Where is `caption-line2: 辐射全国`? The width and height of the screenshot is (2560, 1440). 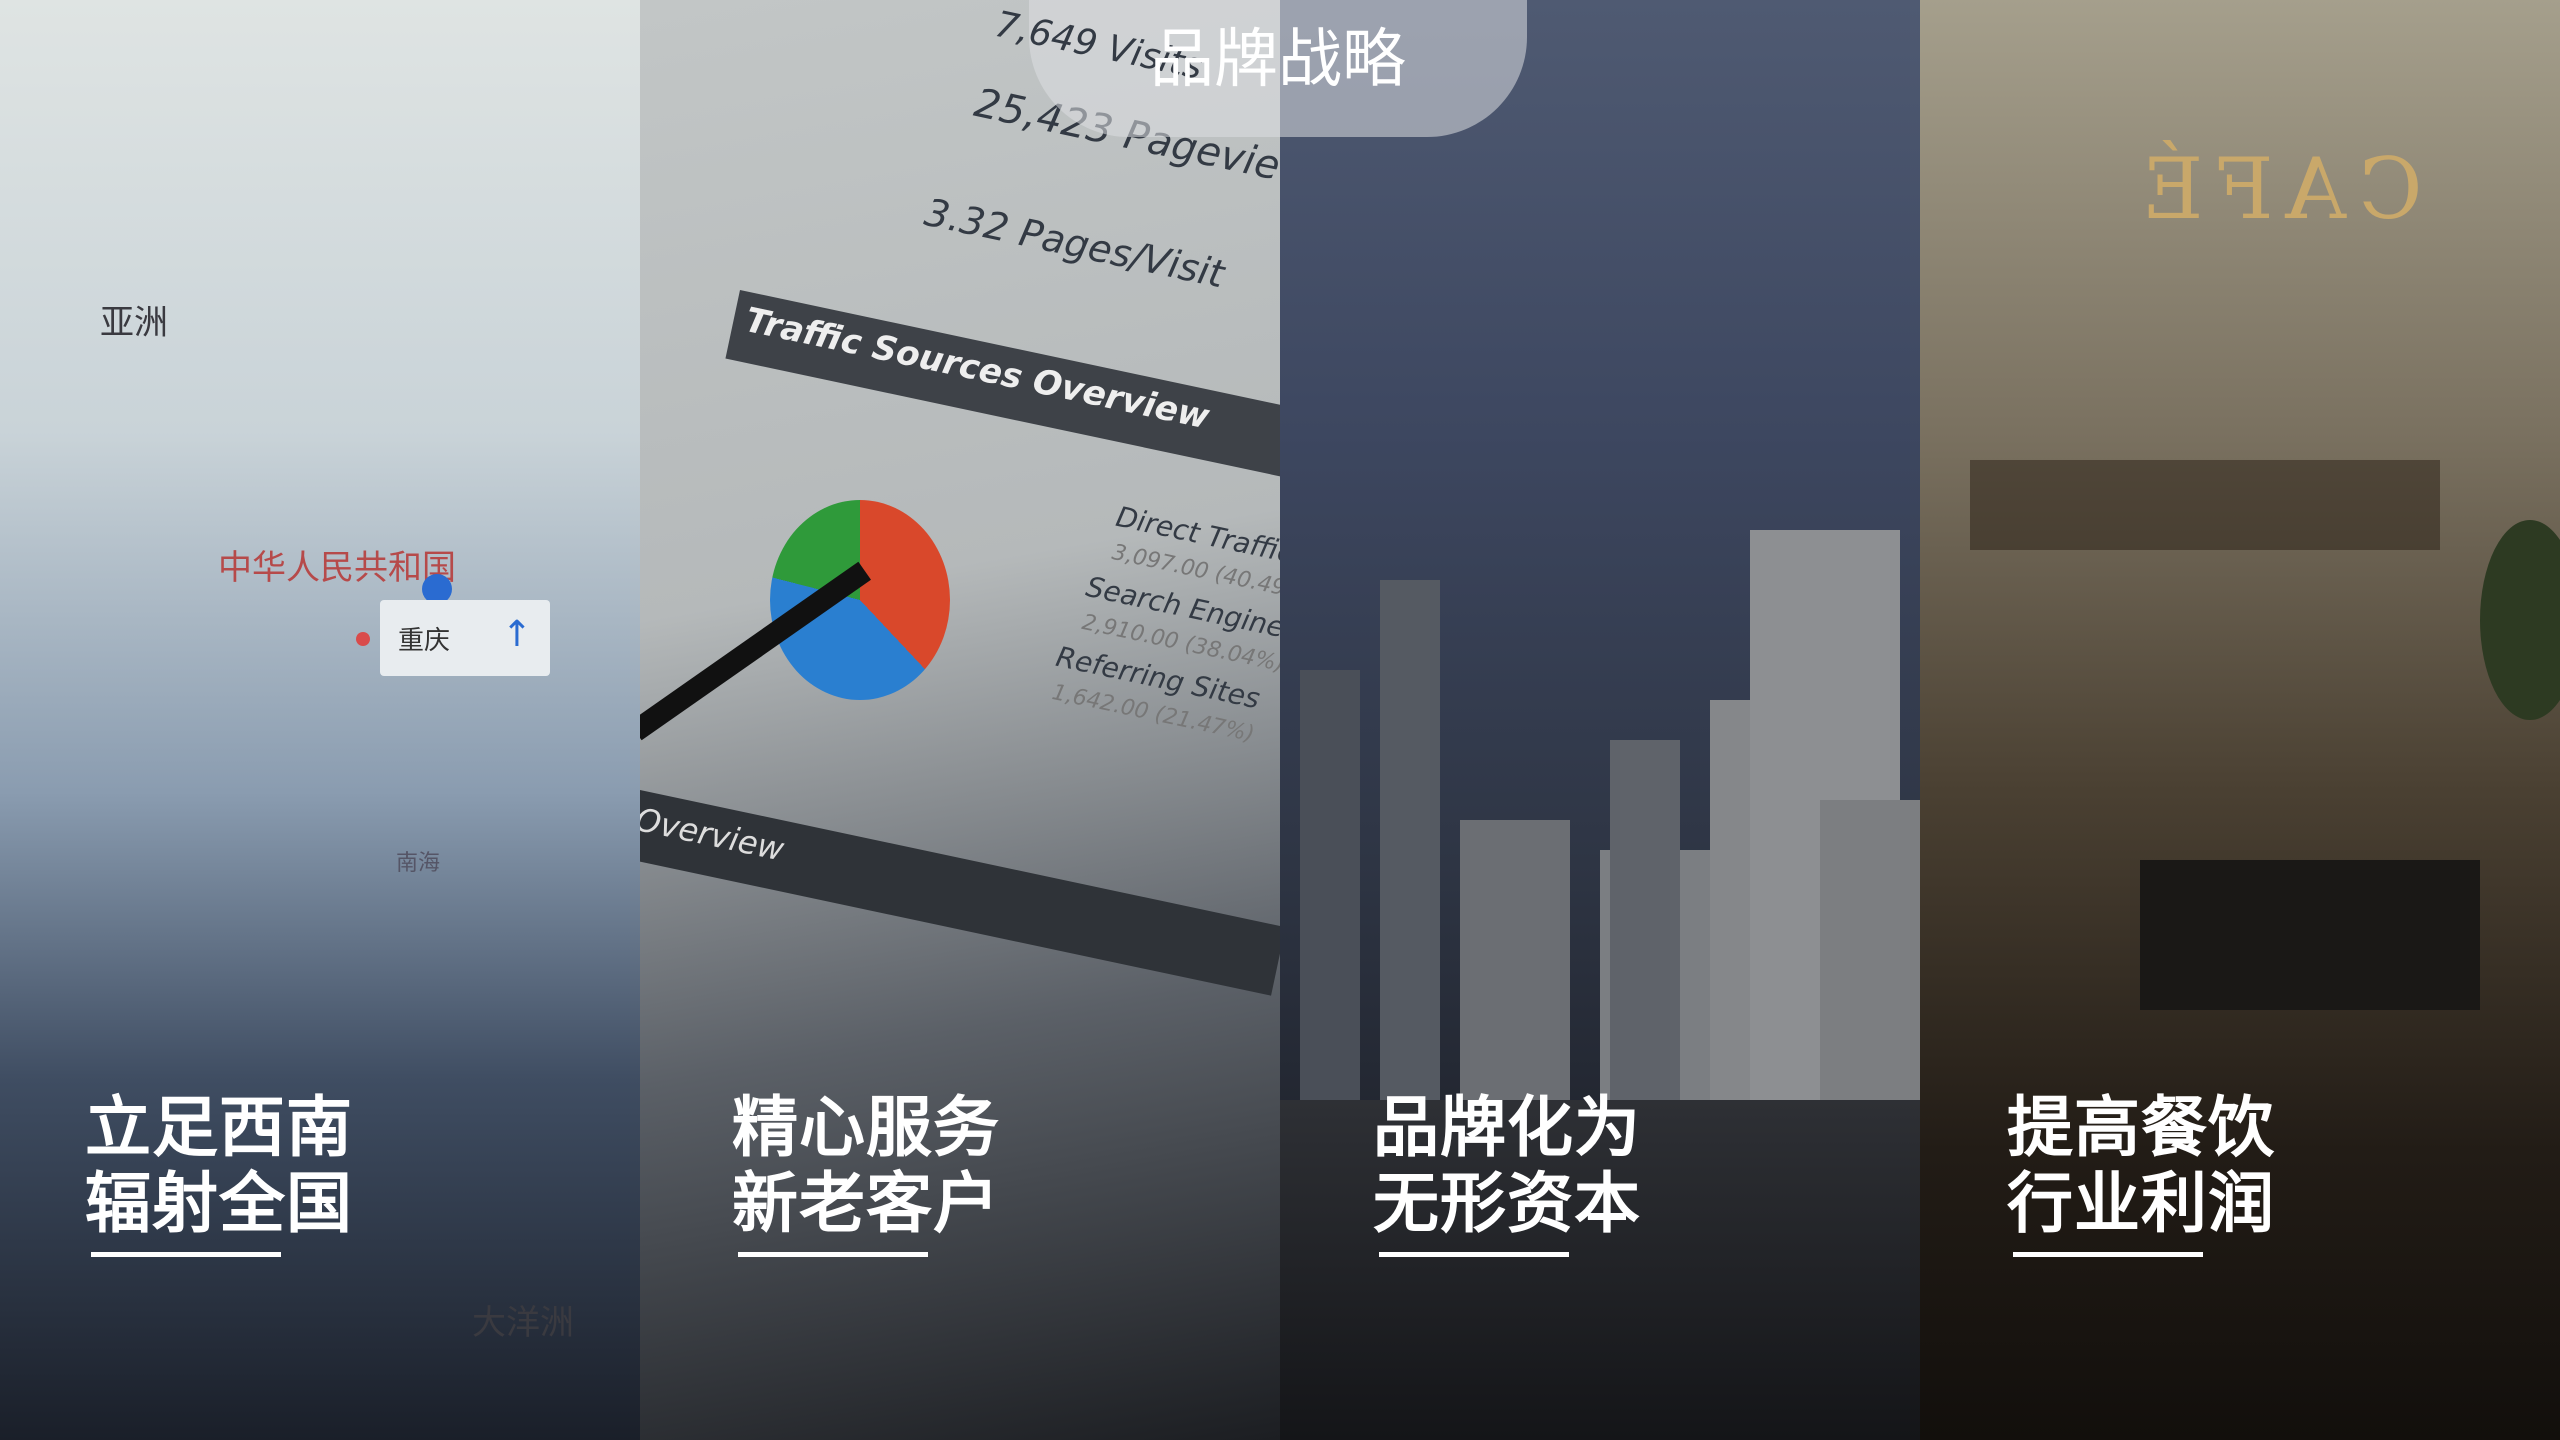
caption-line2: 辐射全国 is located at coordinates (219, 1203).